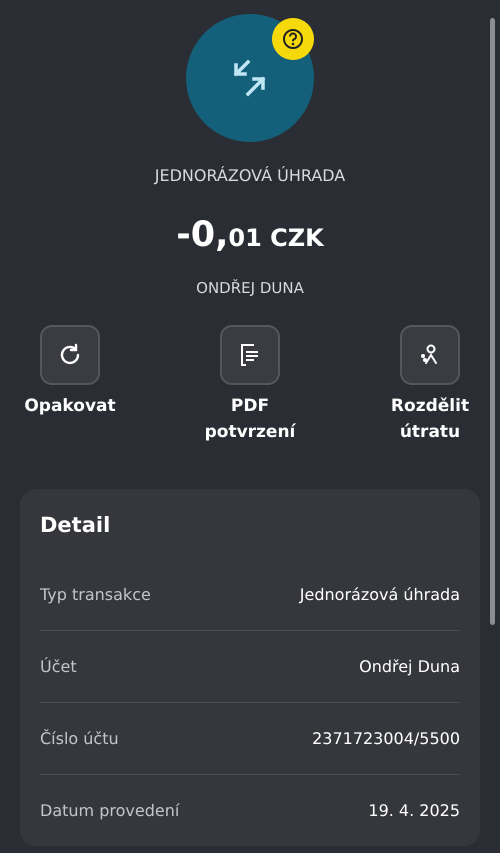  I want to click on amount-decimals: 01 CZK, so click(276, 238).